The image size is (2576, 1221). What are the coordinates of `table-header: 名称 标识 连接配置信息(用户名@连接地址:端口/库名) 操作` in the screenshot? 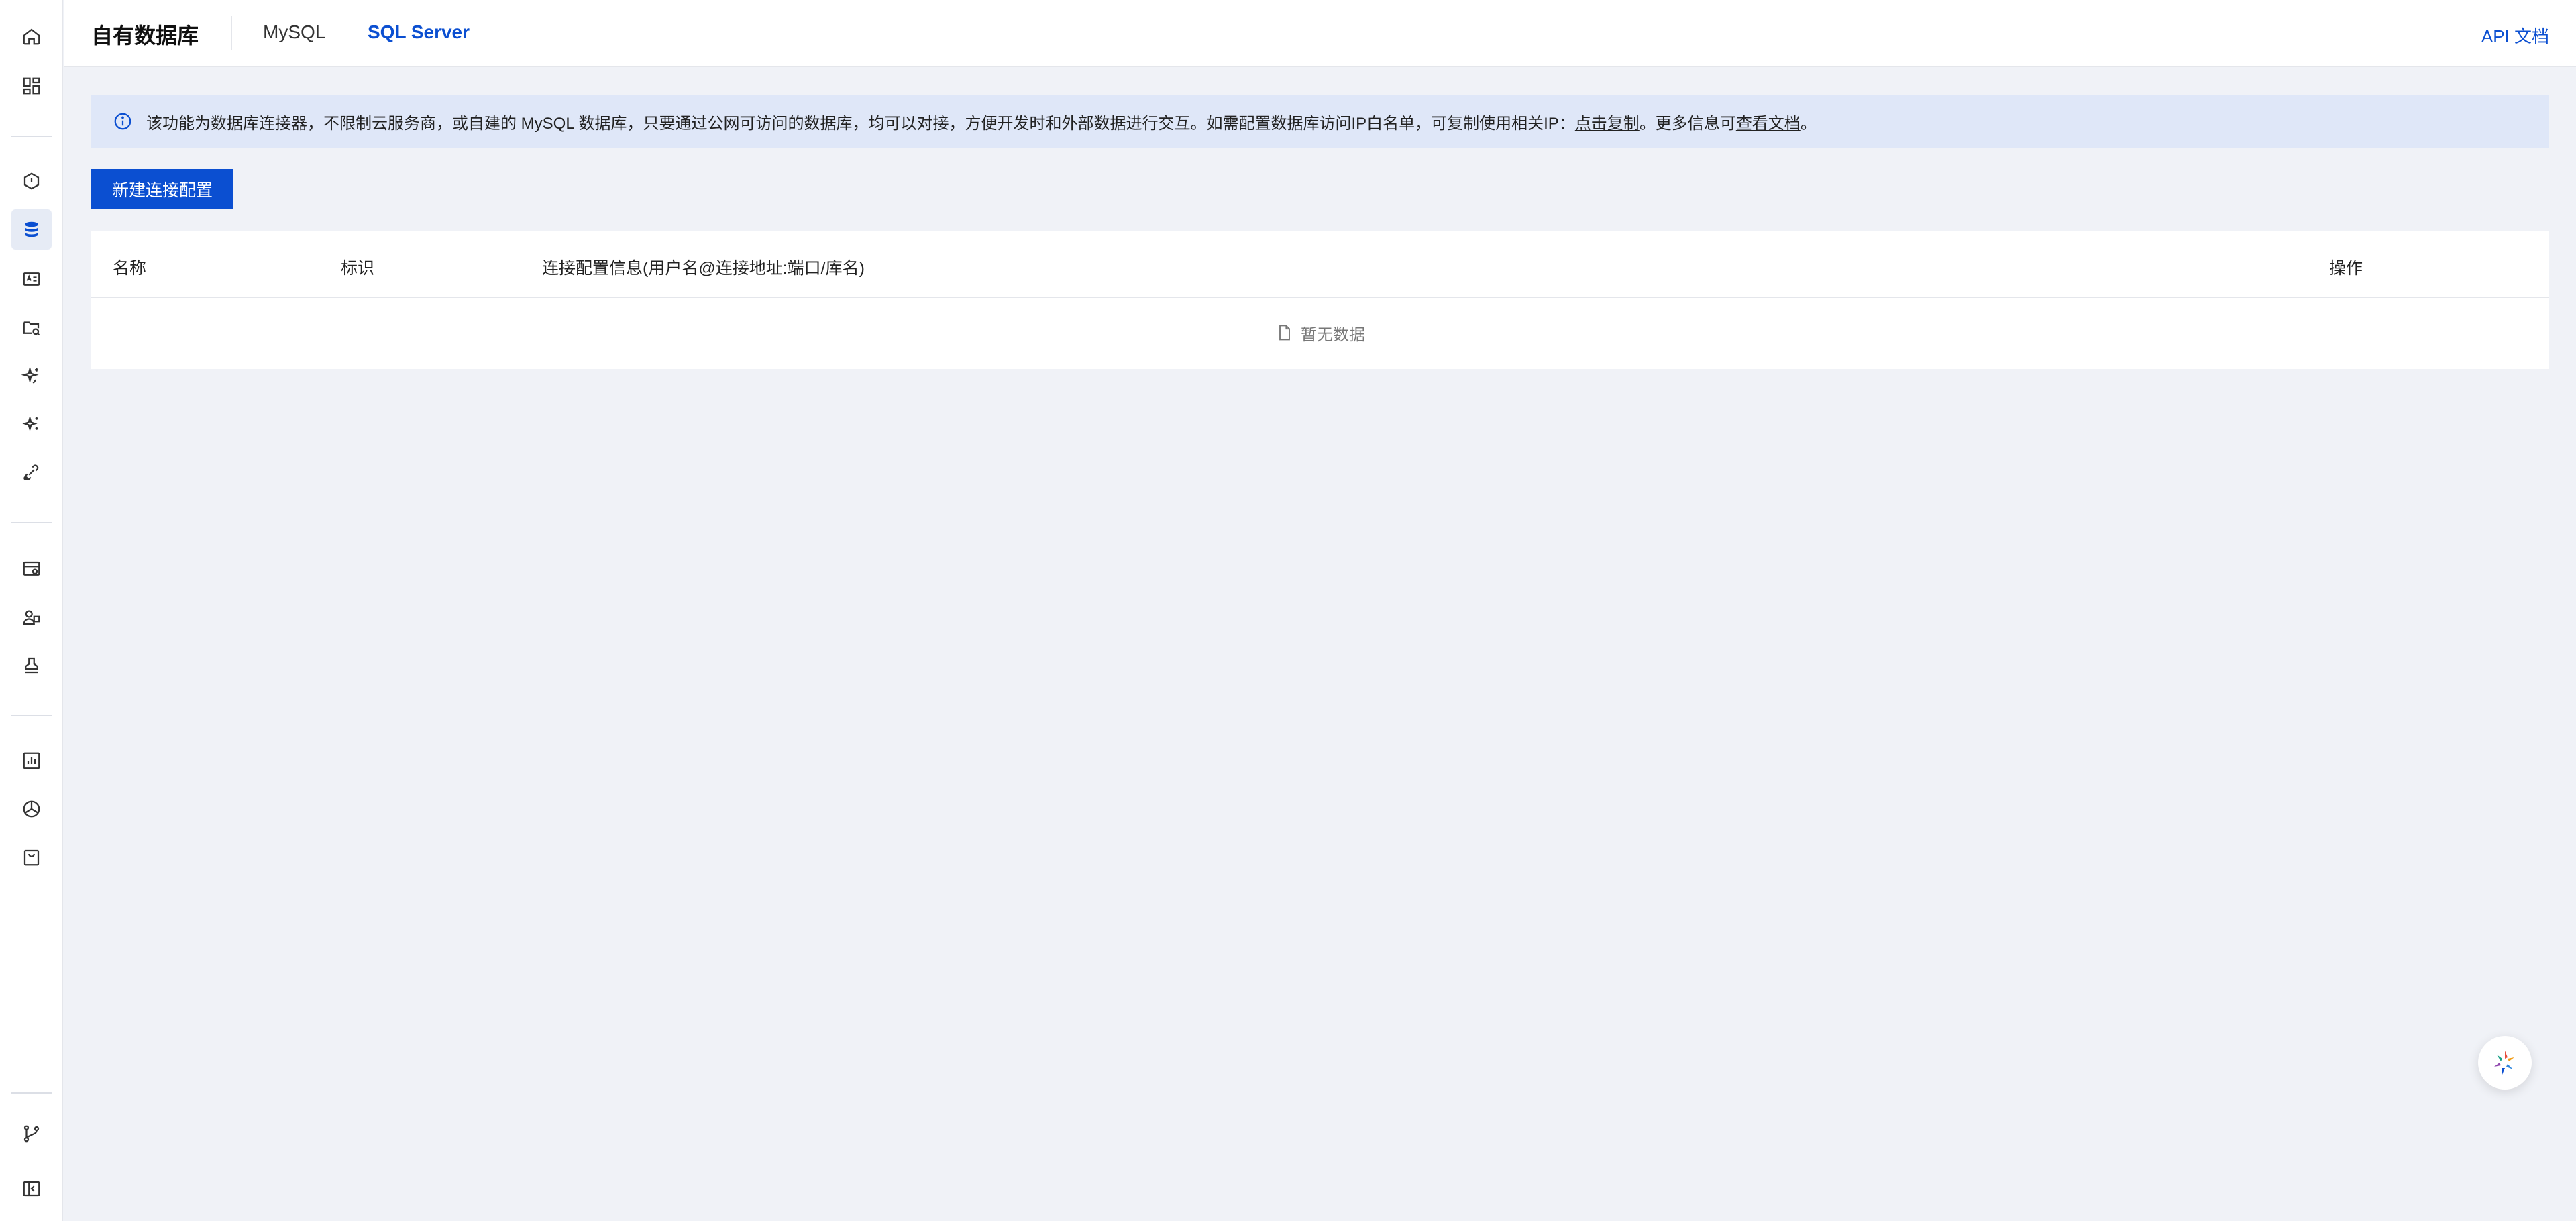 It's located at (1320, 264).